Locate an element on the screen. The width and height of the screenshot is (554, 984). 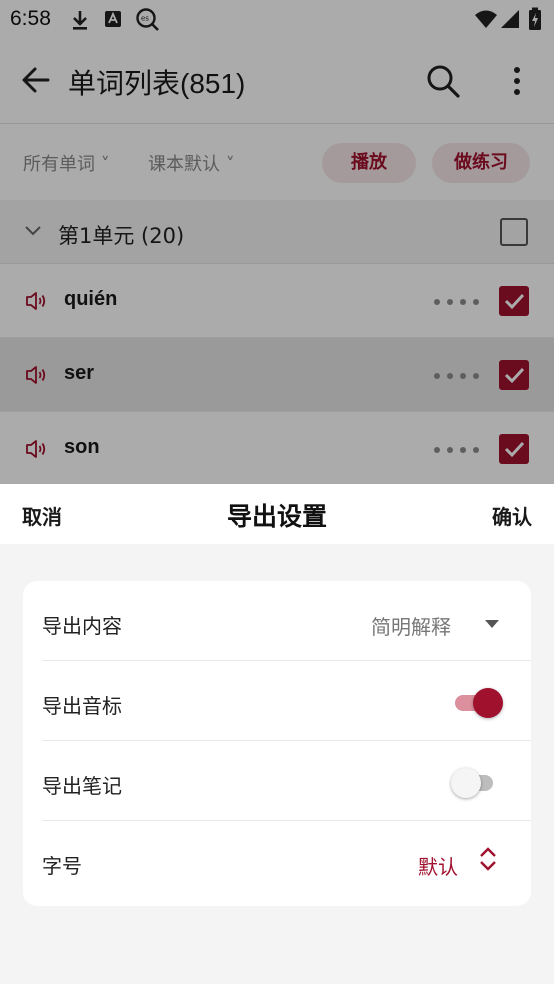
setting-label: 导出笔记 is located at coordinates (82, 786).